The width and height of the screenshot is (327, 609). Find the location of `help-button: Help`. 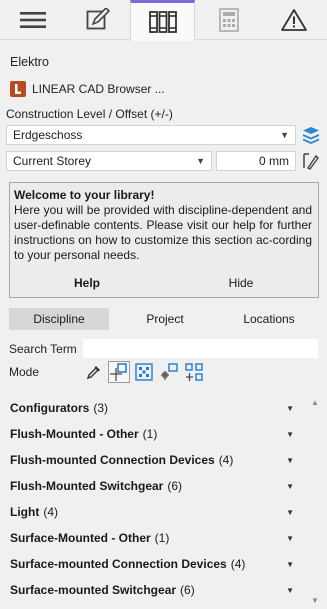

help-button: Help is located at coordinates (87, 283).